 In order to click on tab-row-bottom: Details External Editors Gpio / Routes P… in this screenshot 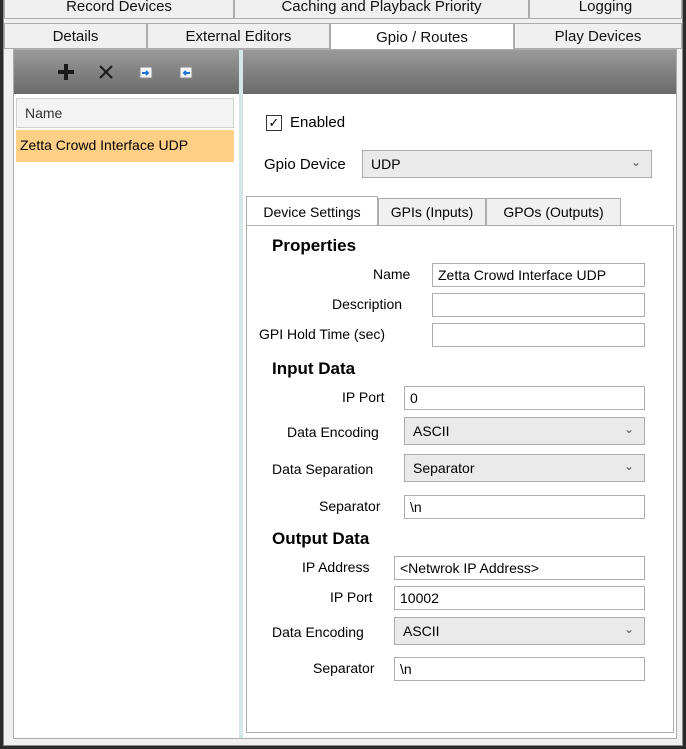, I will do `click(343, 37)`.